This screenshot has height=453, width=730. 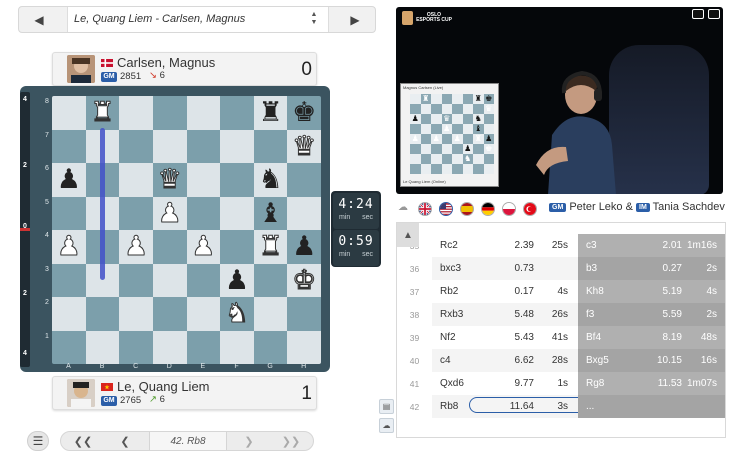 I want to click on white-move-cell: c4 6.62 28s, so click(x=505, y=360).